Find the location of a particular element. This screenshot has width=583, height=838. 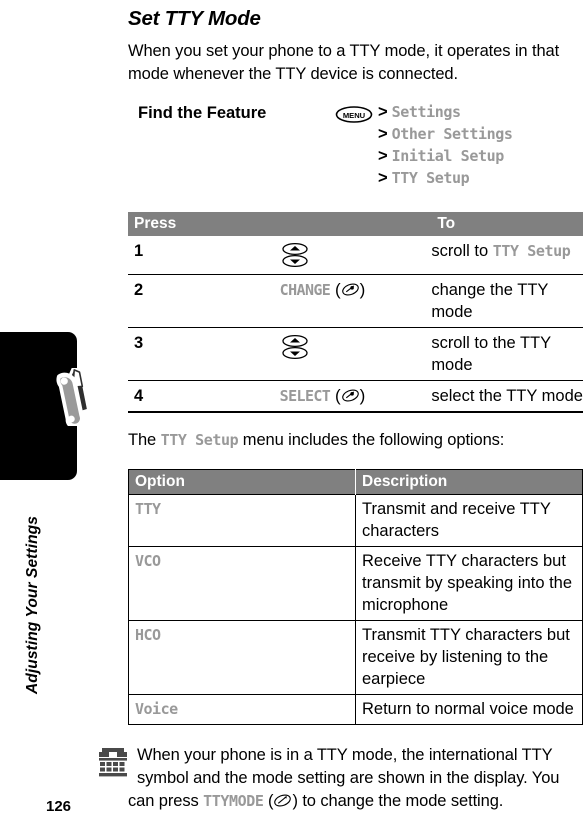

step-desc-text: scroll to the TTY mode is located at coordinates (491, 354).